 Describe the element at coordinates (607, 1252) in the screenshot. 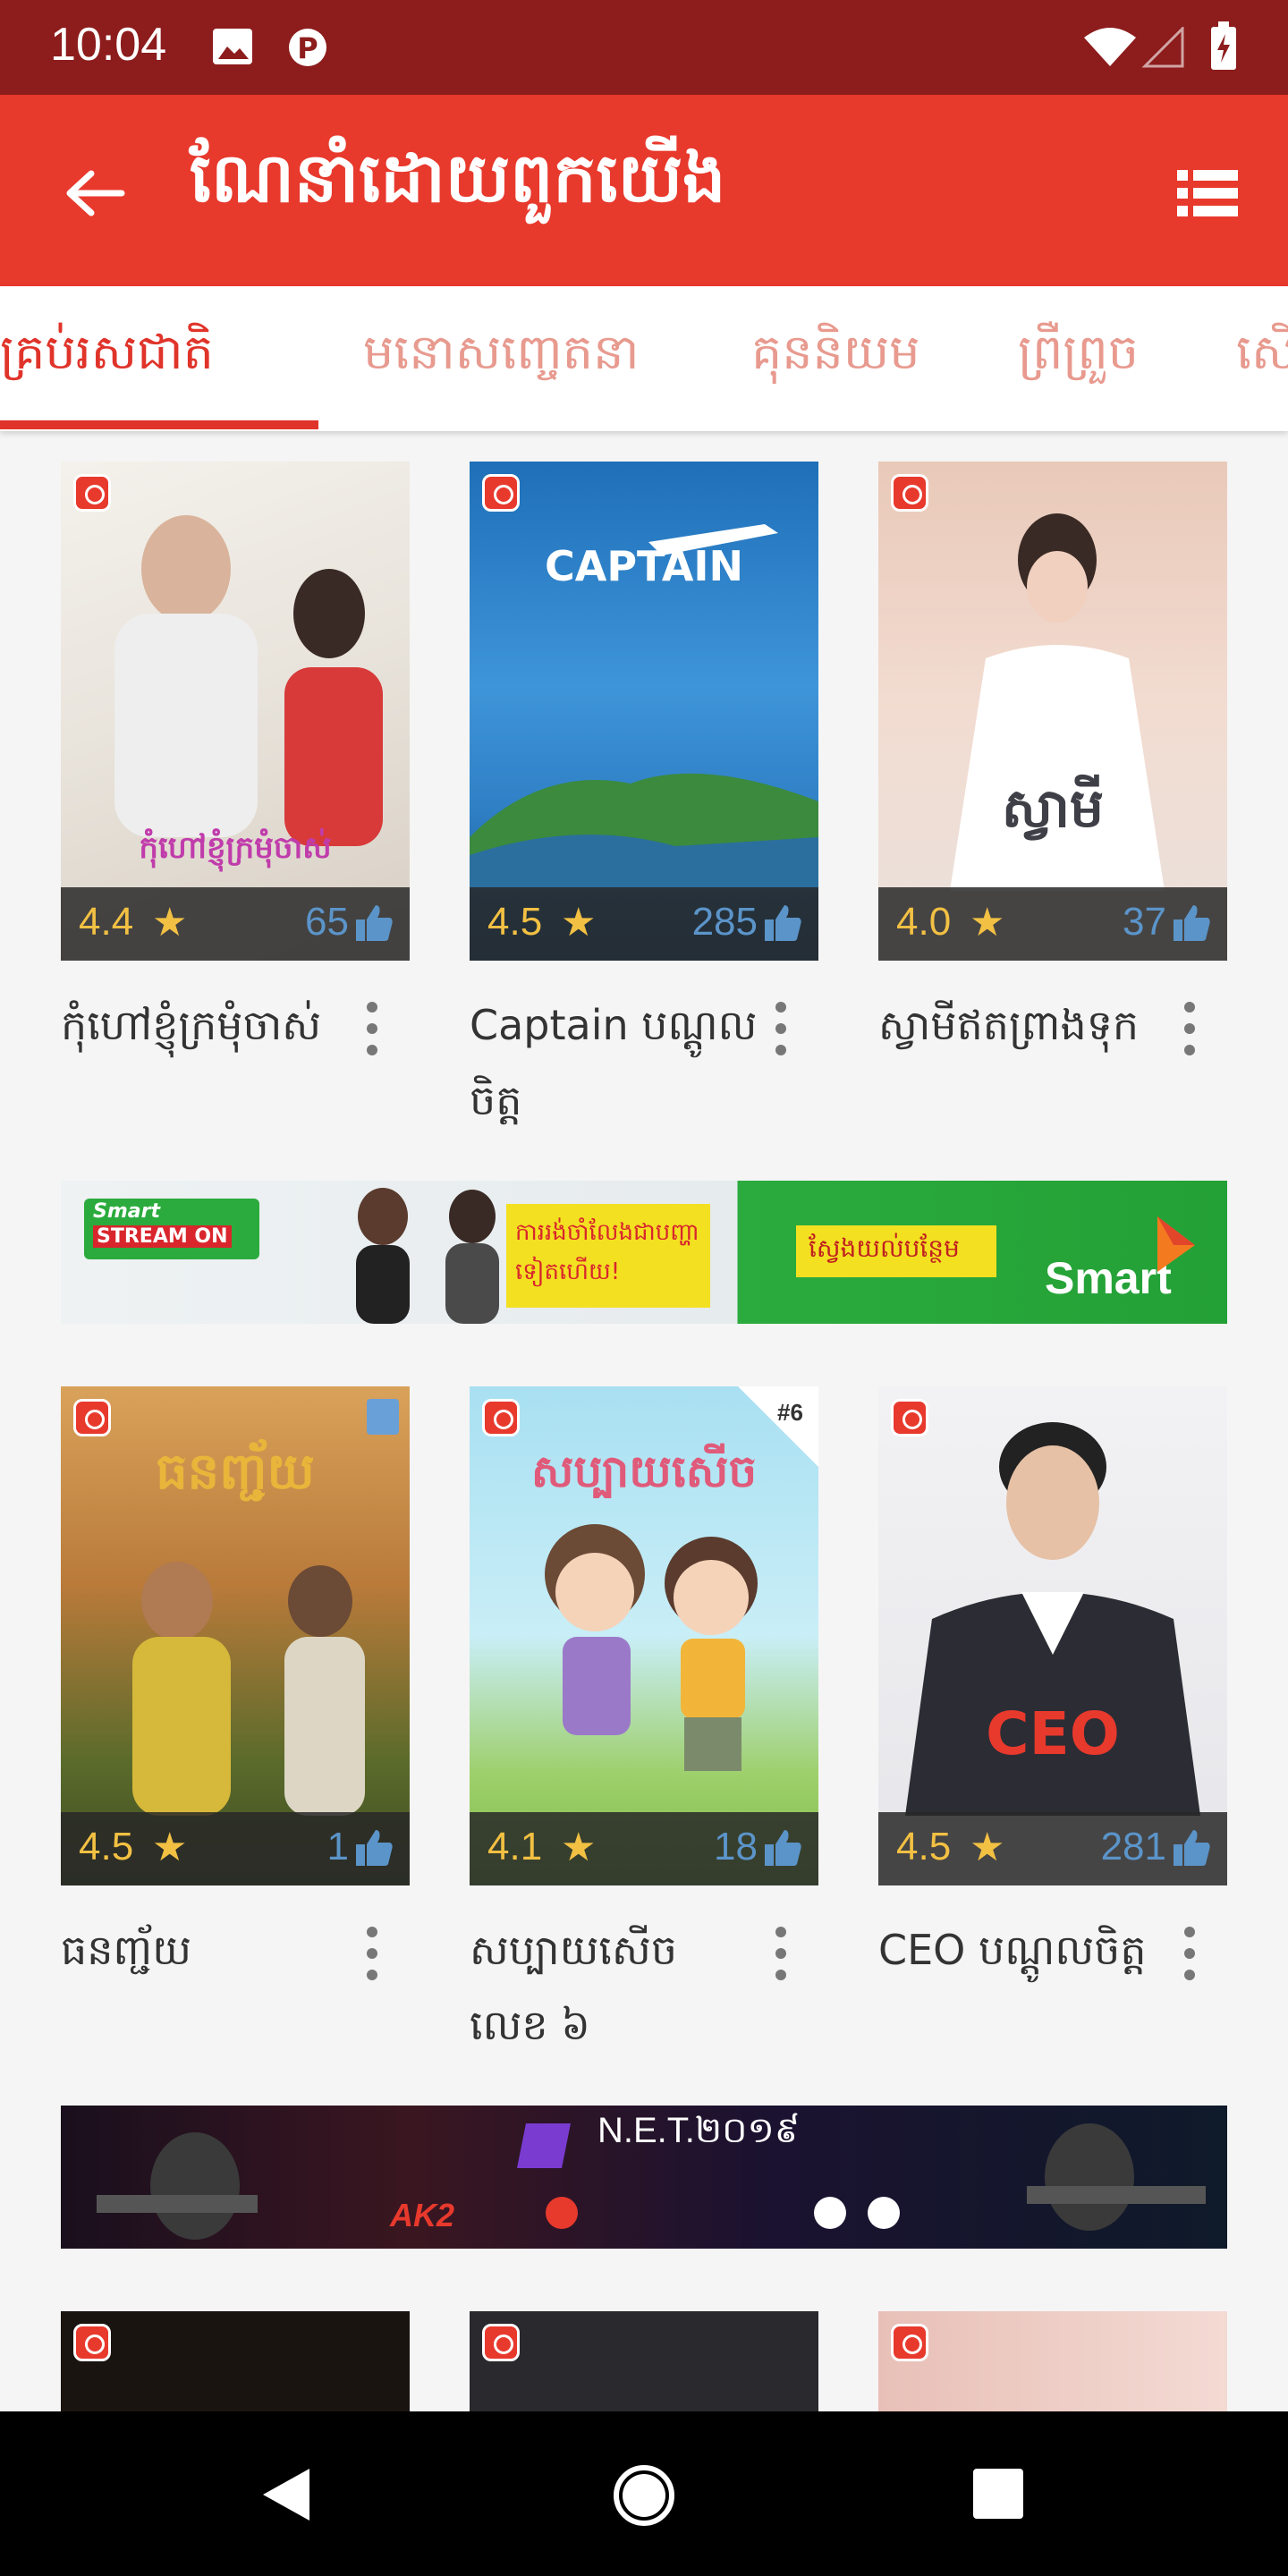

I see `banner-promo-text: ការរង់ចាំលែងជាបញ្ហាទៀតហើយ!` at that location.